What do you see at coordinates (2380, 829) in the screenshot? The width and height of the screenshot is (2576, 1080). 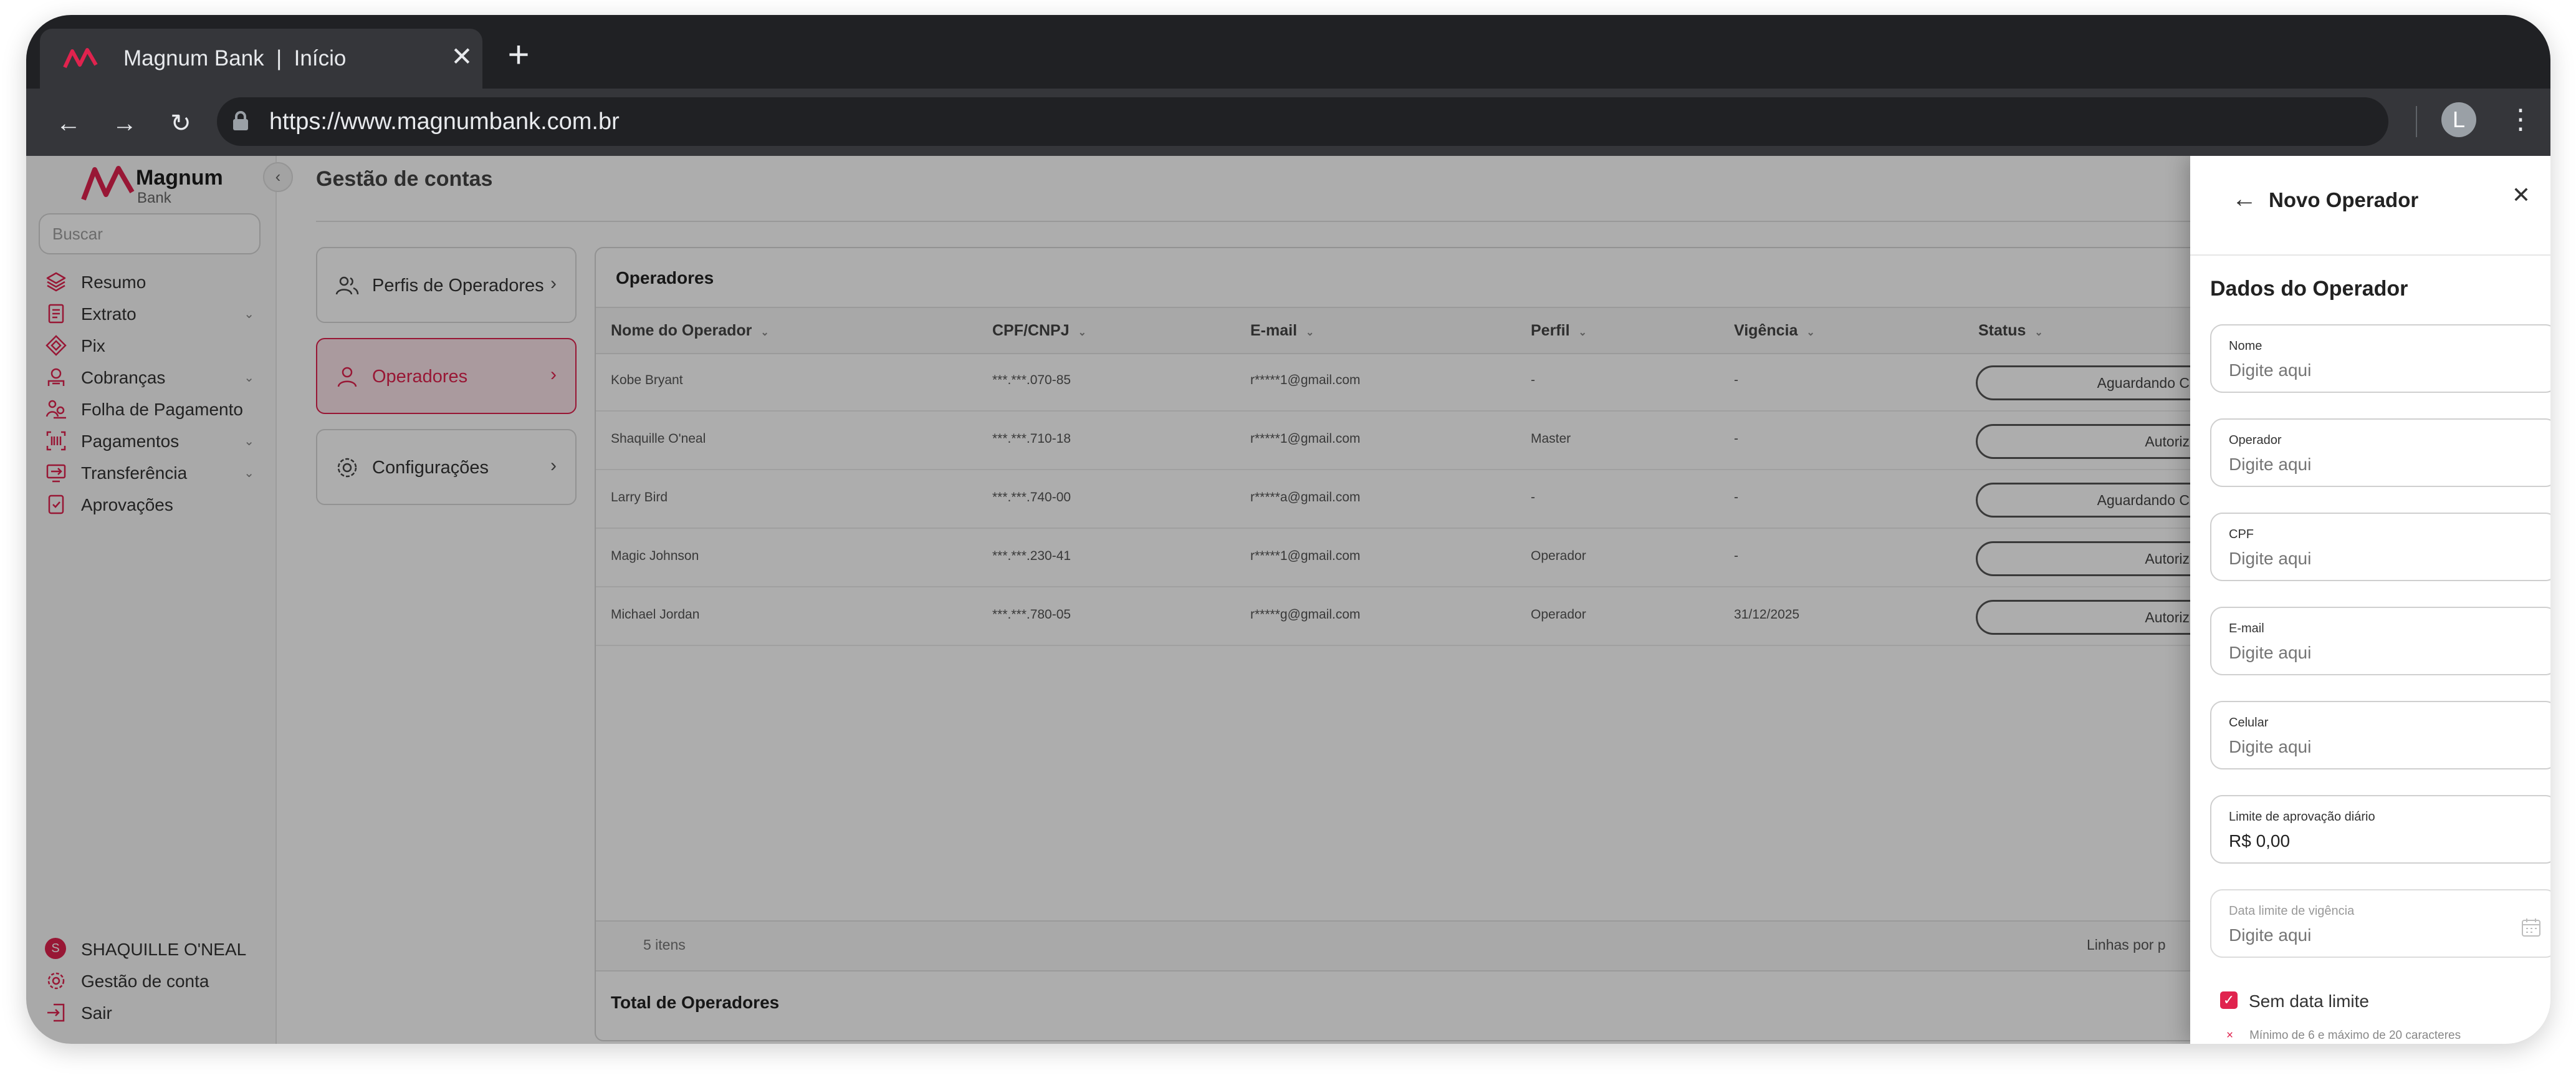 I see `daily-limit-field: Limite de aprovação diário` at bounding box center [2380, 829].